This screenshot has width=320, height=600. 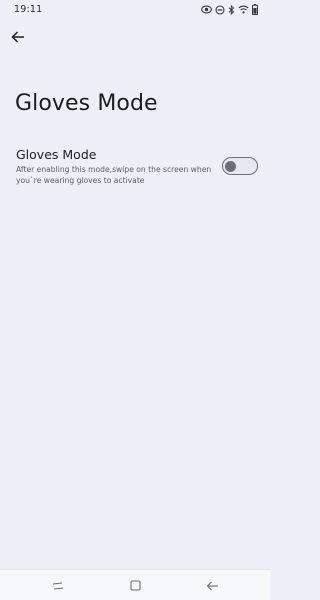 I want to click on eye-comfort-icon, so click(x=206, y=9).